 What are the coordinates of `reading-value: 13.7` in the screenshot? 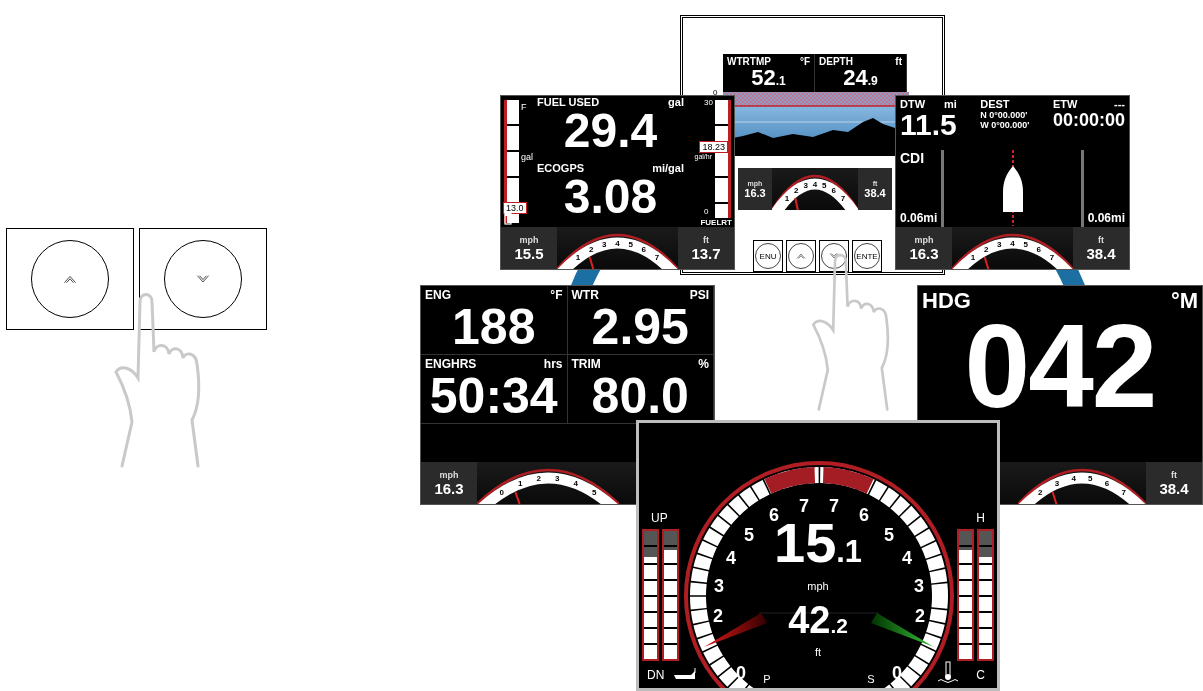 It's located at (706, 253).